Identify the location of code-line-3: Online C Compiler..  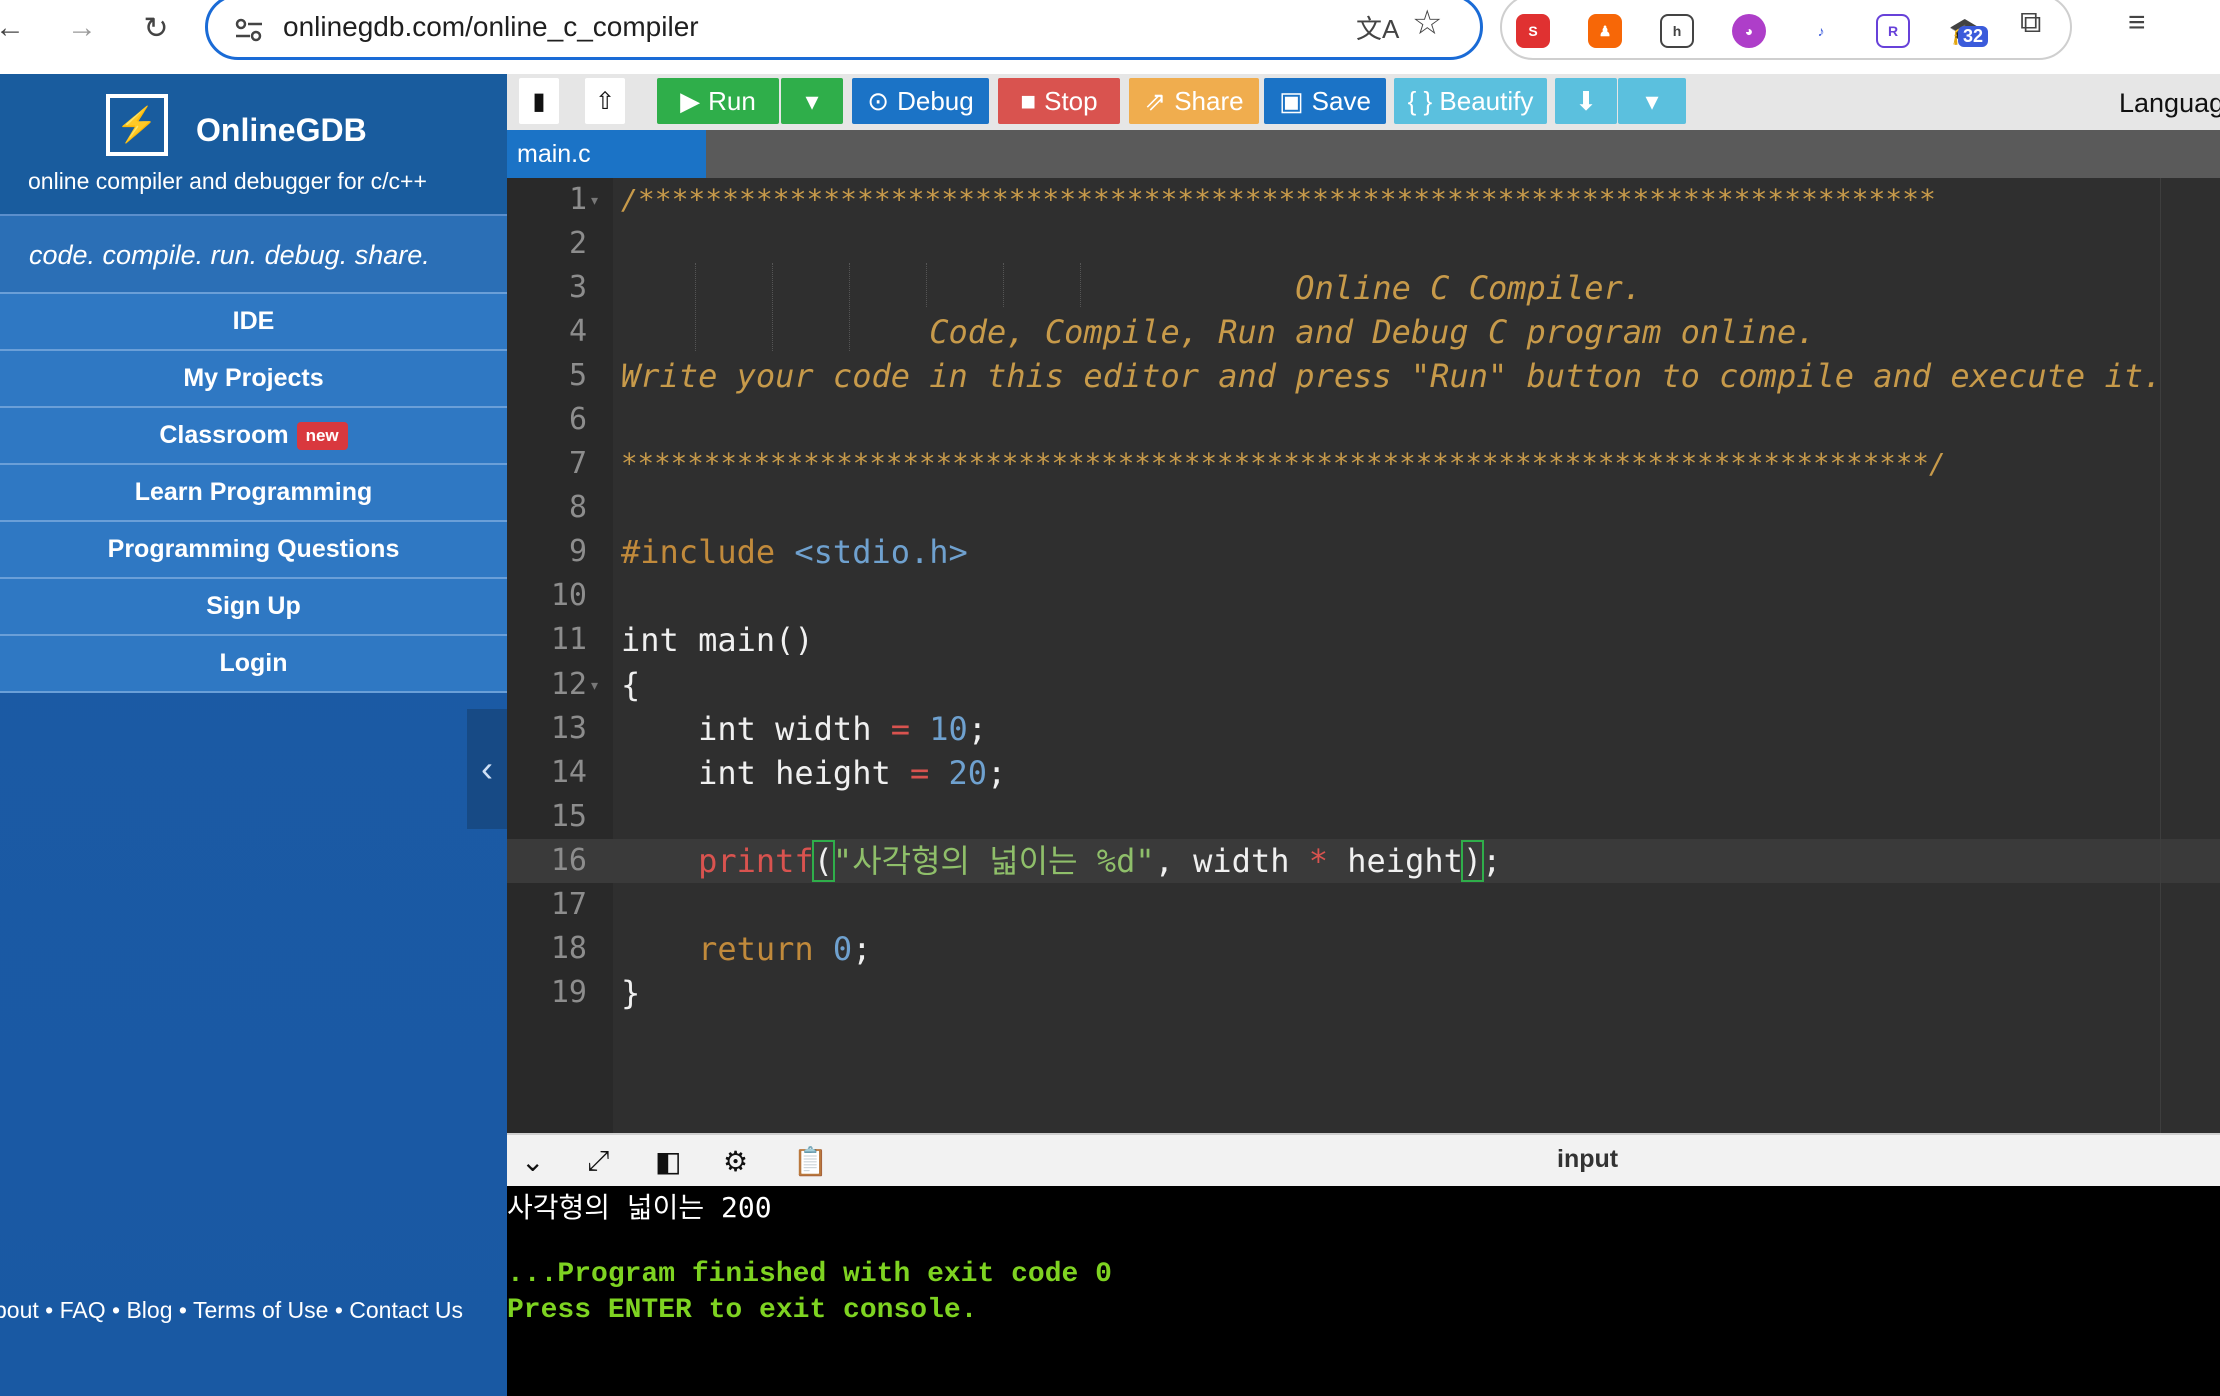
(1132, 288).